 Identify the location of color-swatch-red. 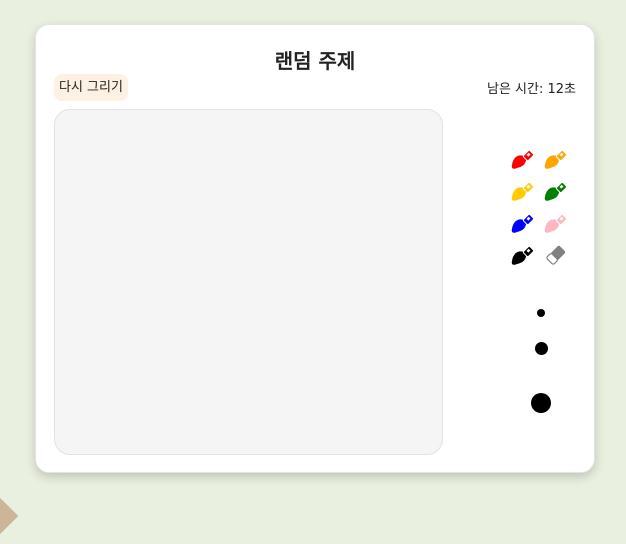
(523, 159).